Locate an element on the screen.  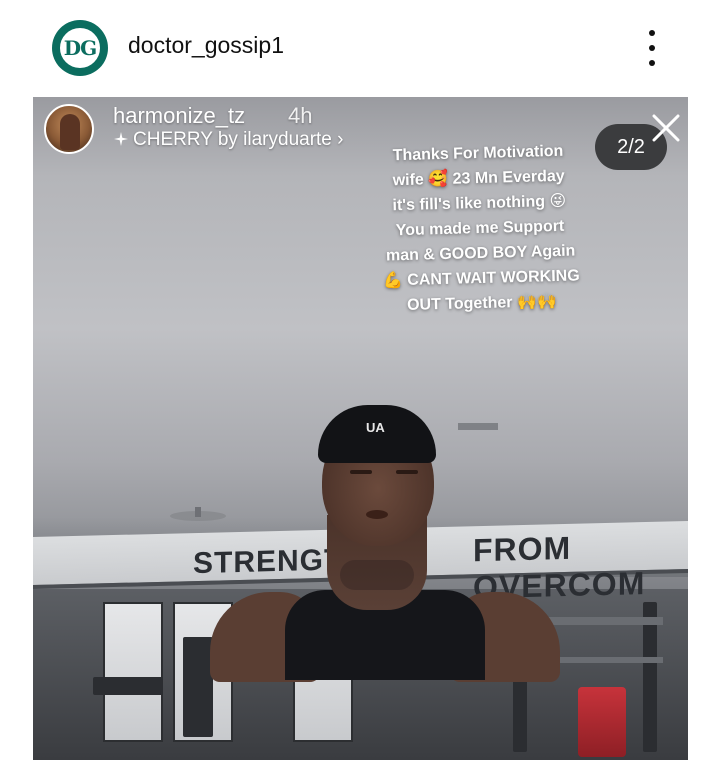
account-avatar: DG is located at coordinates (80, 48).